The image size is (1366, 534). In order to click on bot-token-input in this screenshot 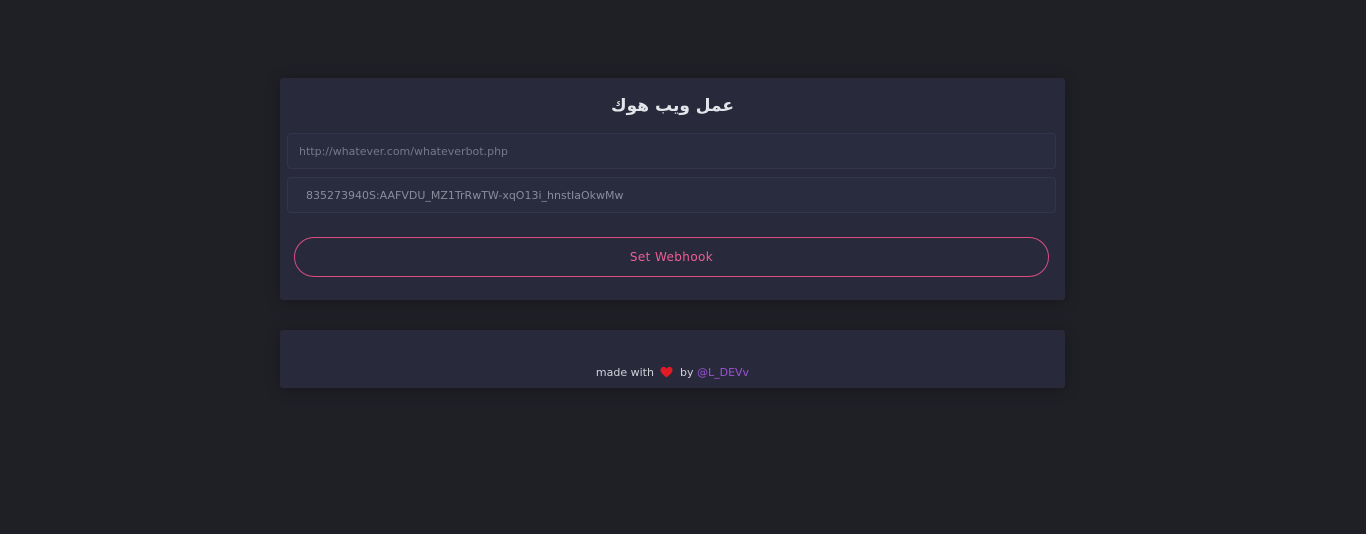, I will do `click(671, 195)`.